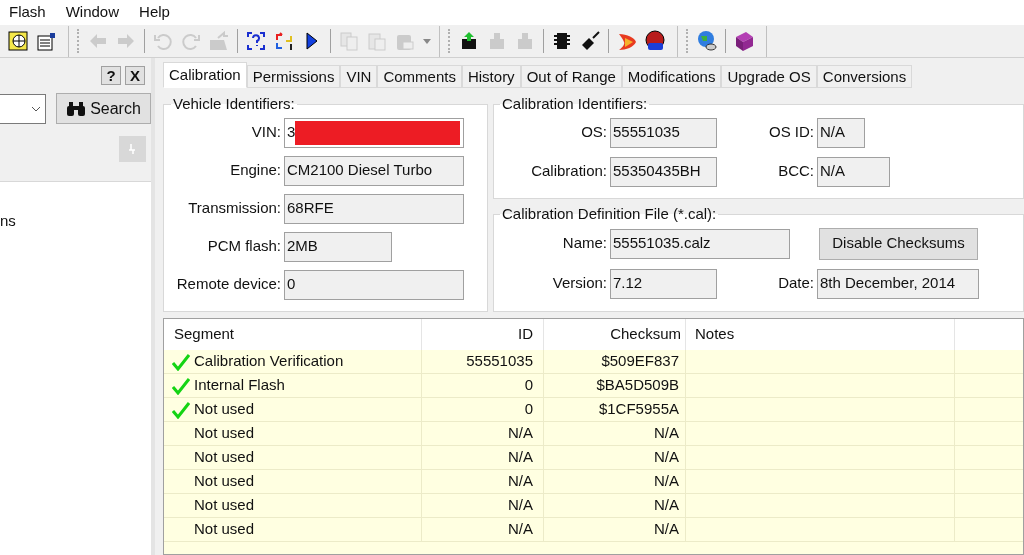  Describe the element at coordinates (707, 41) in the screenshot. I see `globe-icon` at that location.